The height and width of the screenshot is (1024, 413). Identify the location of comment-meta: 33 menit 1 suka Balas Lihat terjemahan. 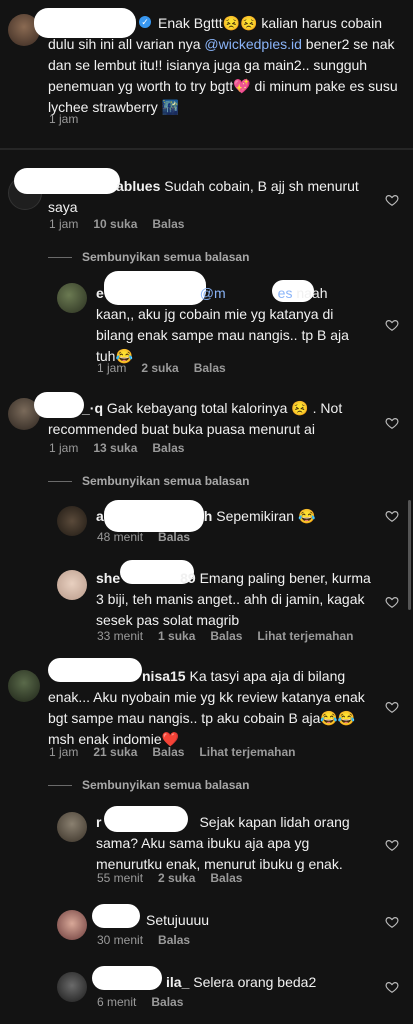
(225, 636).